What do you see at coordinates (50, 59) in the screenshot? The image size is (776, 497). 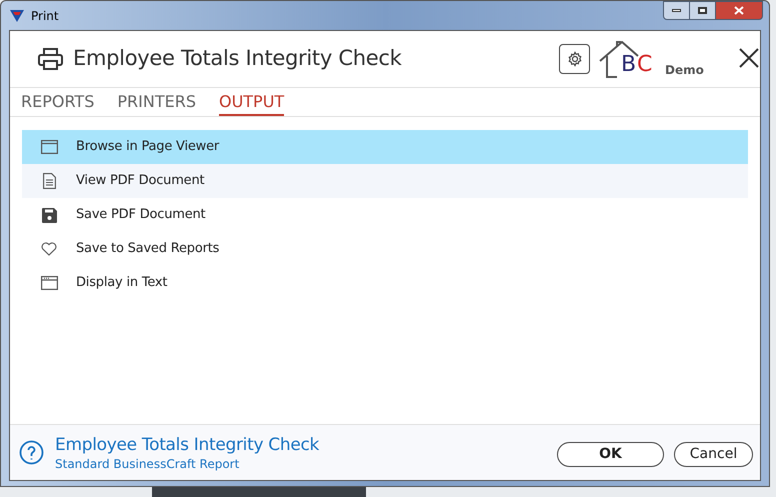 I see `printer-icon` at bounding box center [50, 59].